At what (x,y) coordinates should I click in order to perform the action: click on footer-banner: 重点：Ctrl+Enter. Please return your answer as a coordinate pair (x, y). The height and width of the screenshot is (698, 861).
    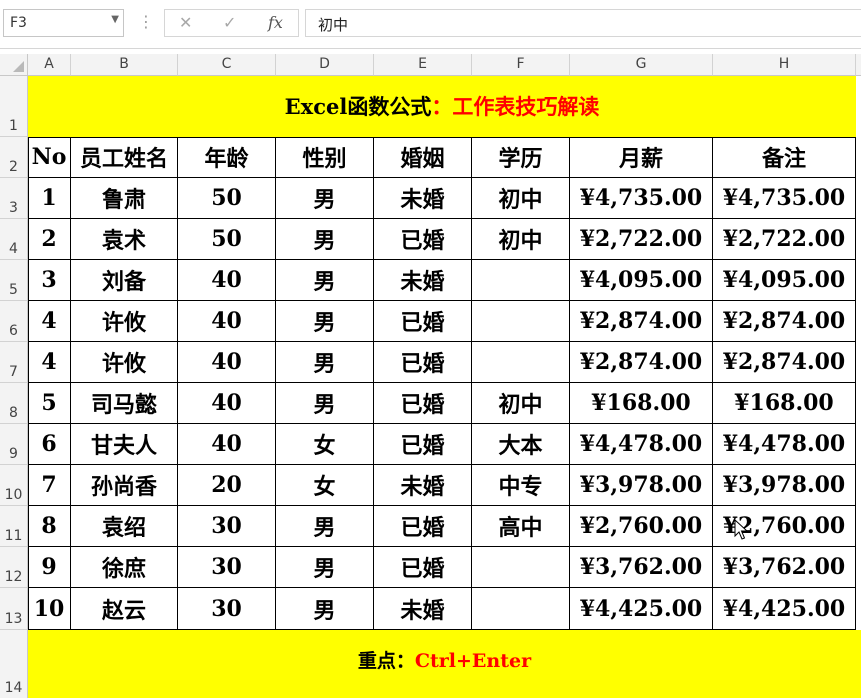
    Looking at the image, I should click on (444, 664).